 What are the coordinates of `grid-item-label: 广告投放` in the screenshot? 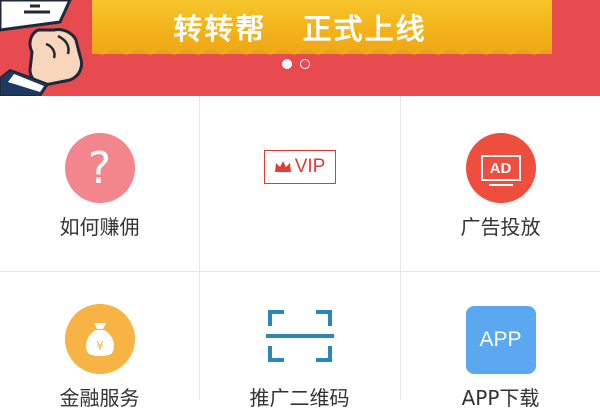 It's located at (500, 227).